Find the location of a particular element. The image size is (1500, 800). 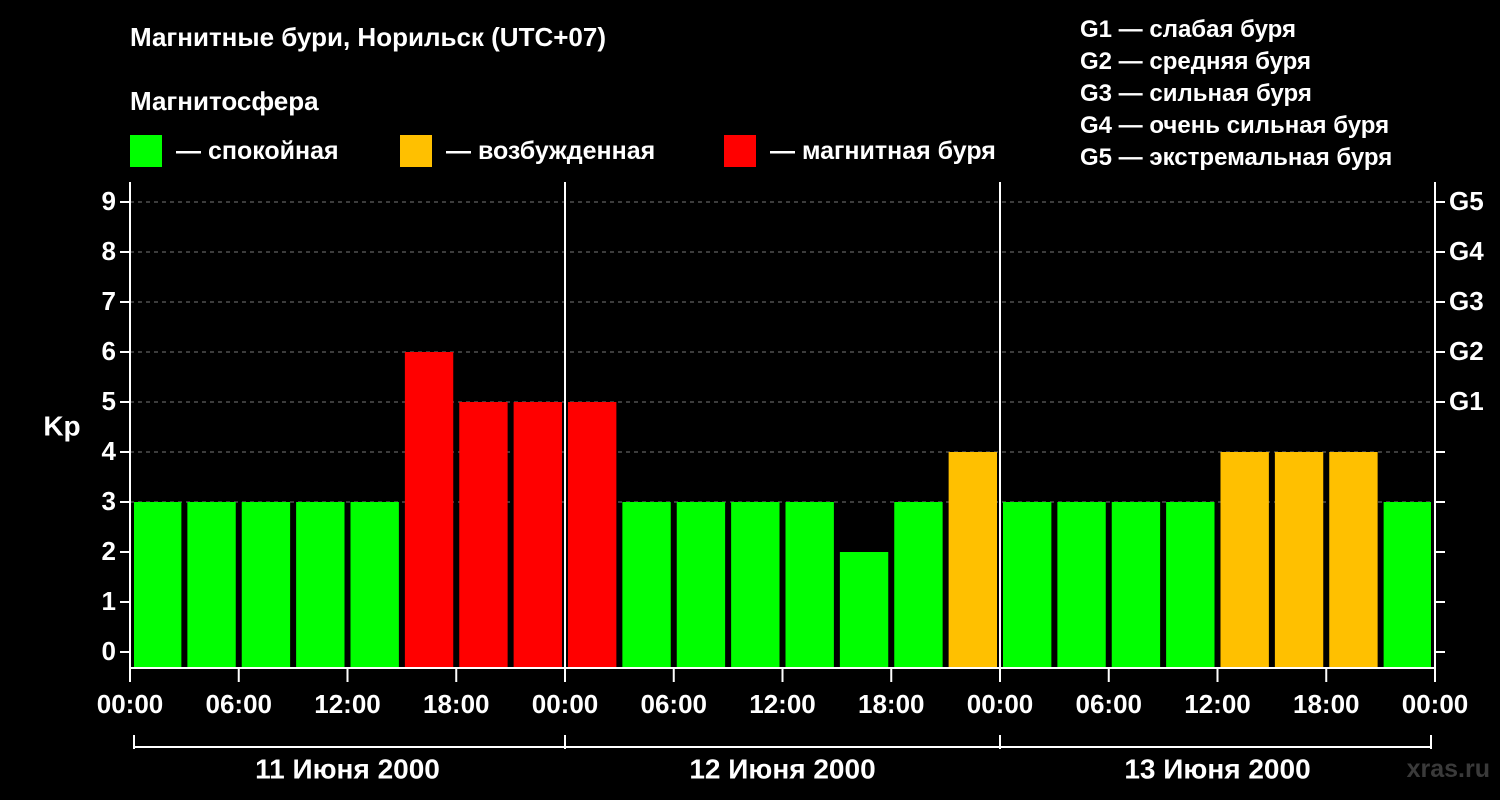

y-tick-label: 4 is located at coordinates (109, 451).